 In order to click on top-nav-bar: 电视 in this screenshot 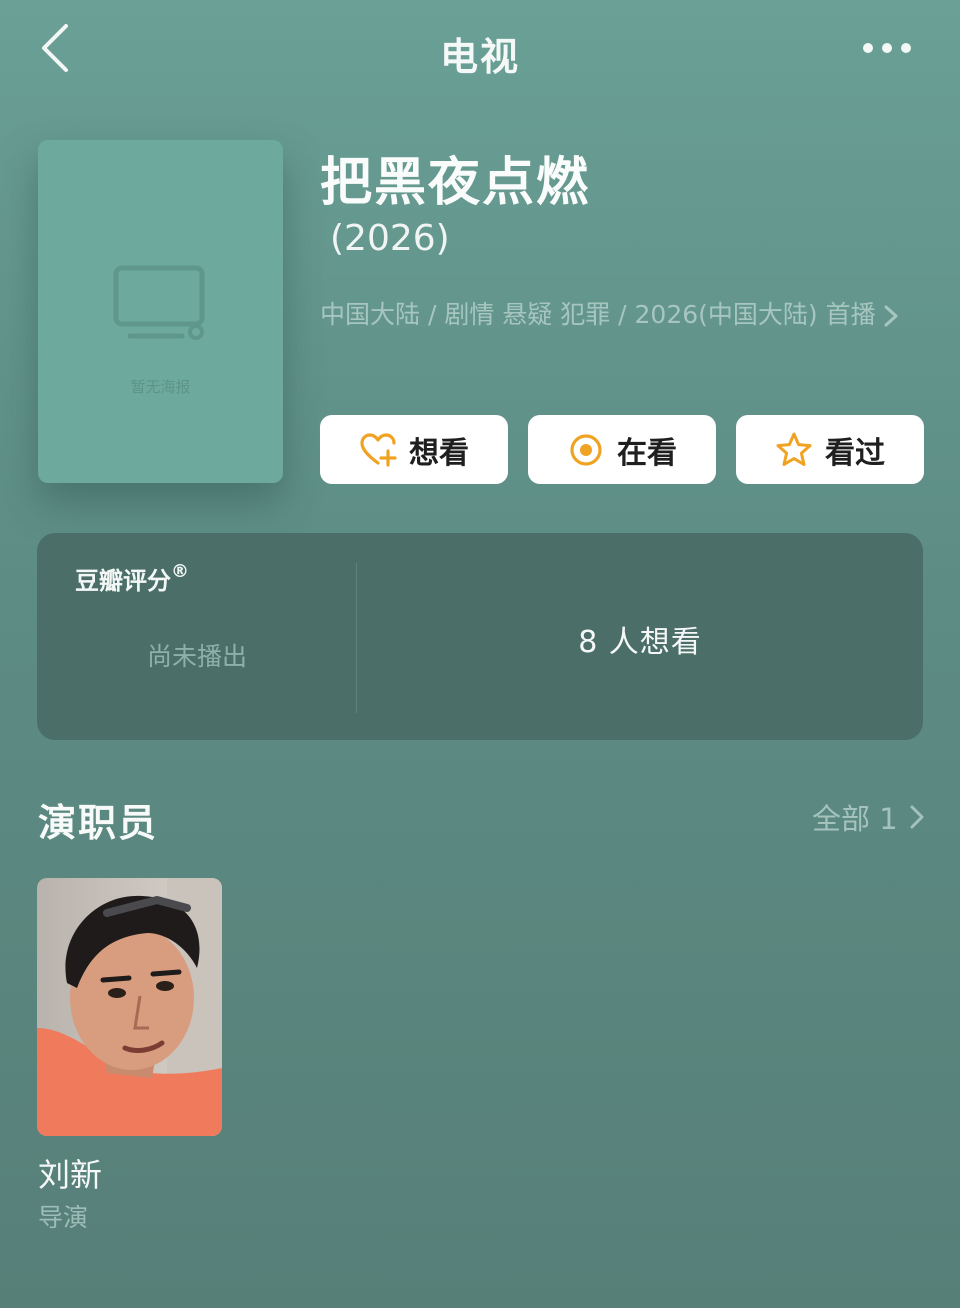, I will do `click(480, 50)`.